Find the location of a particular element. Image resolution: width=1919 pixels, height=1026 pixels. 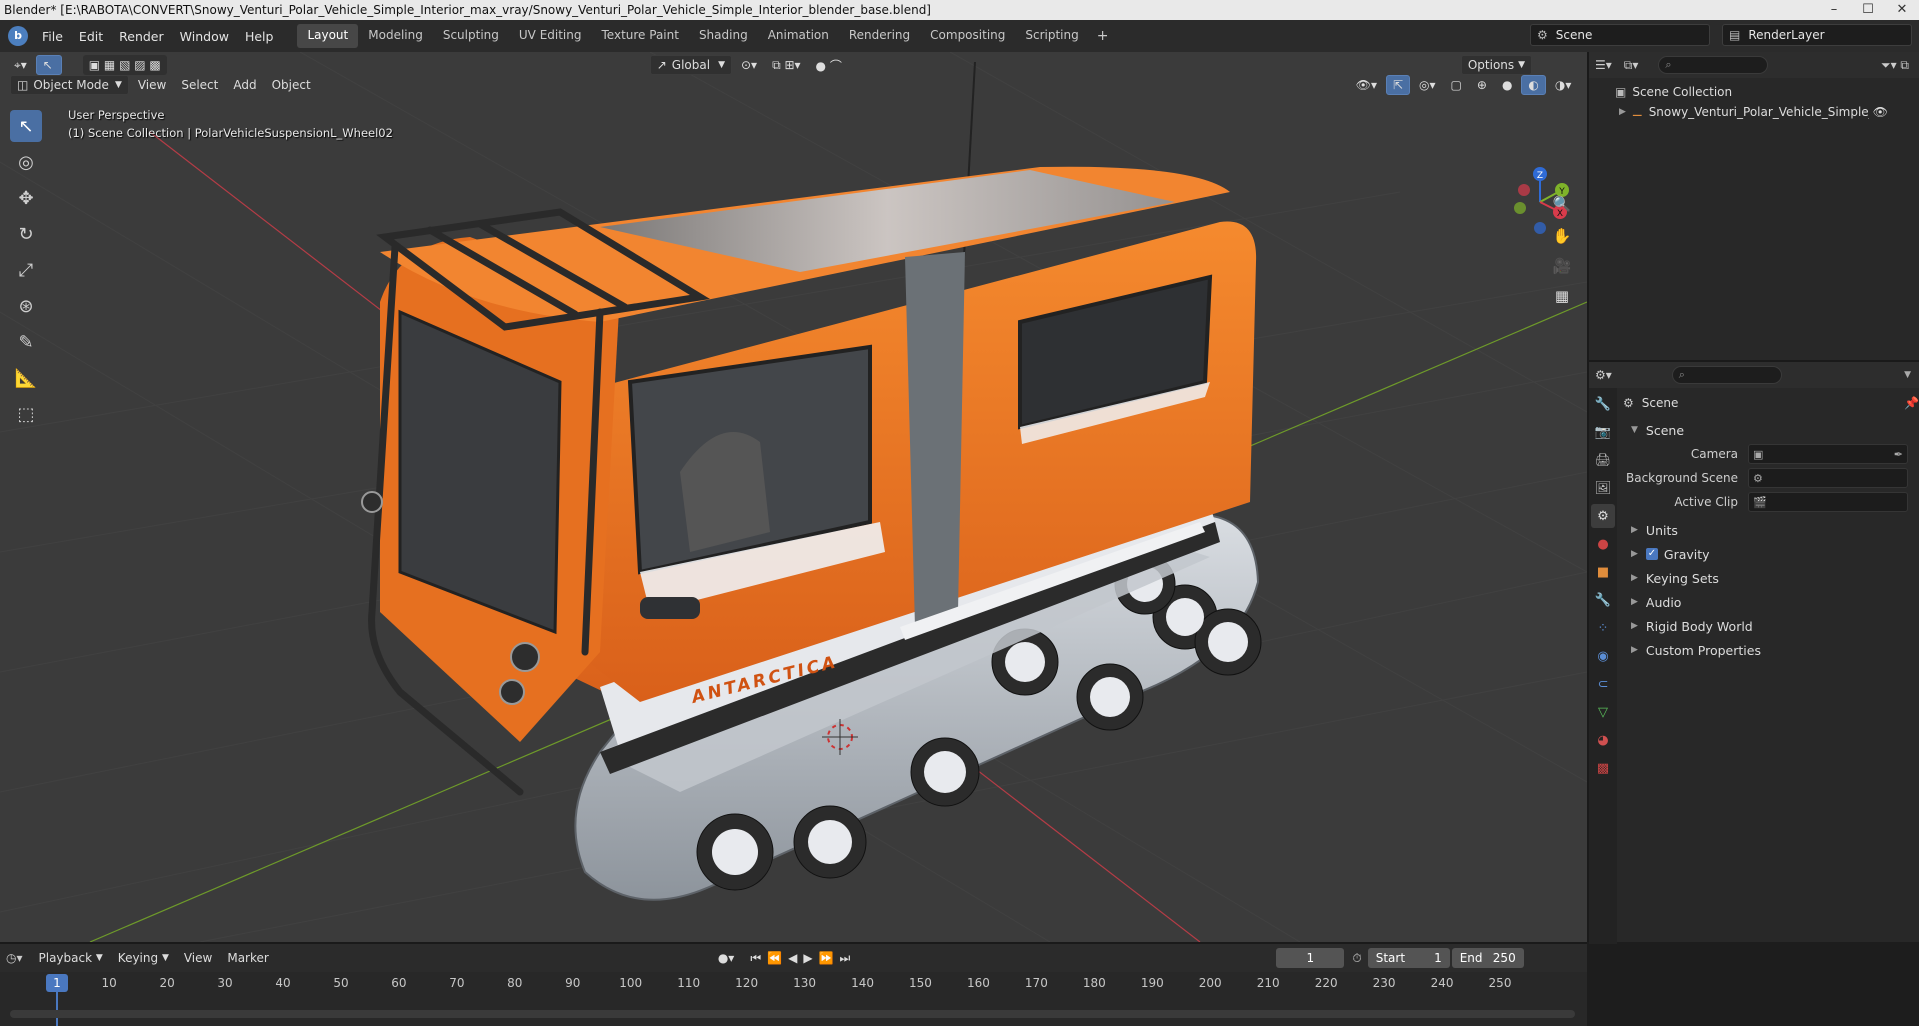

properties-search-input: ⌕ is located at coordinates (1726, 375).